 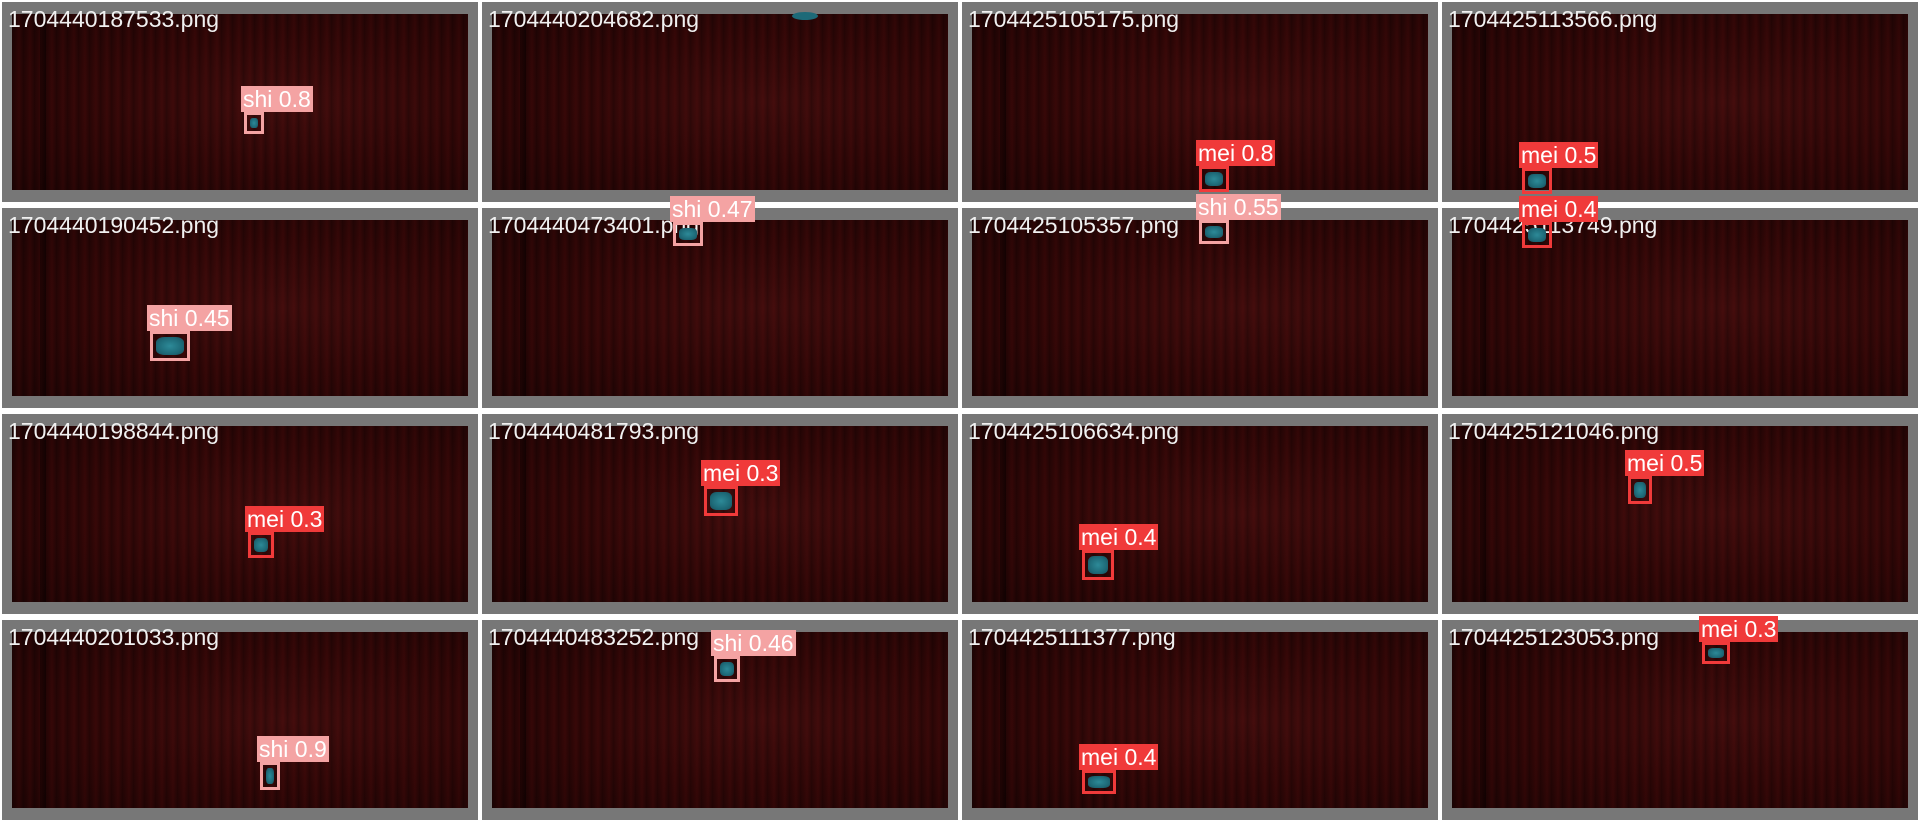 What do you see at coordinates (1074, 19) in the screenshot?
I see `file-name: 1704425105175.png` at bounding box center [1074, 19].